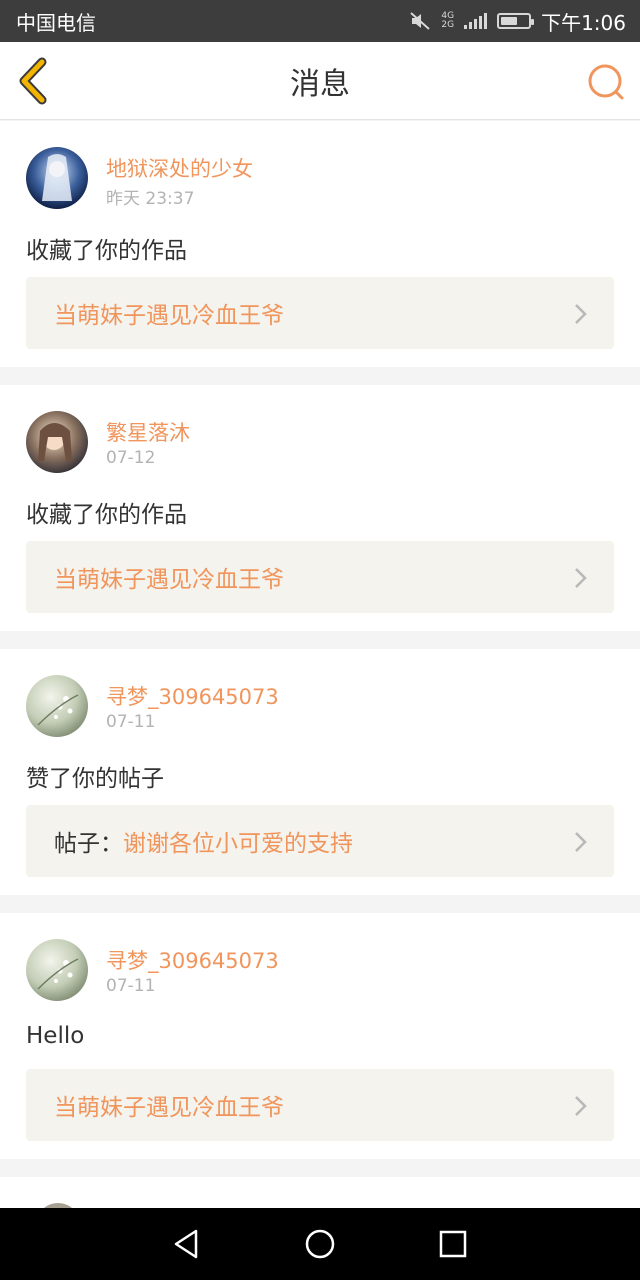 This screenshot has height=1280, width=640. What do you see at coordinates (55, 1036) in the screenshot?
I see `message-text: Hello` at bounding box center [55, 1036].